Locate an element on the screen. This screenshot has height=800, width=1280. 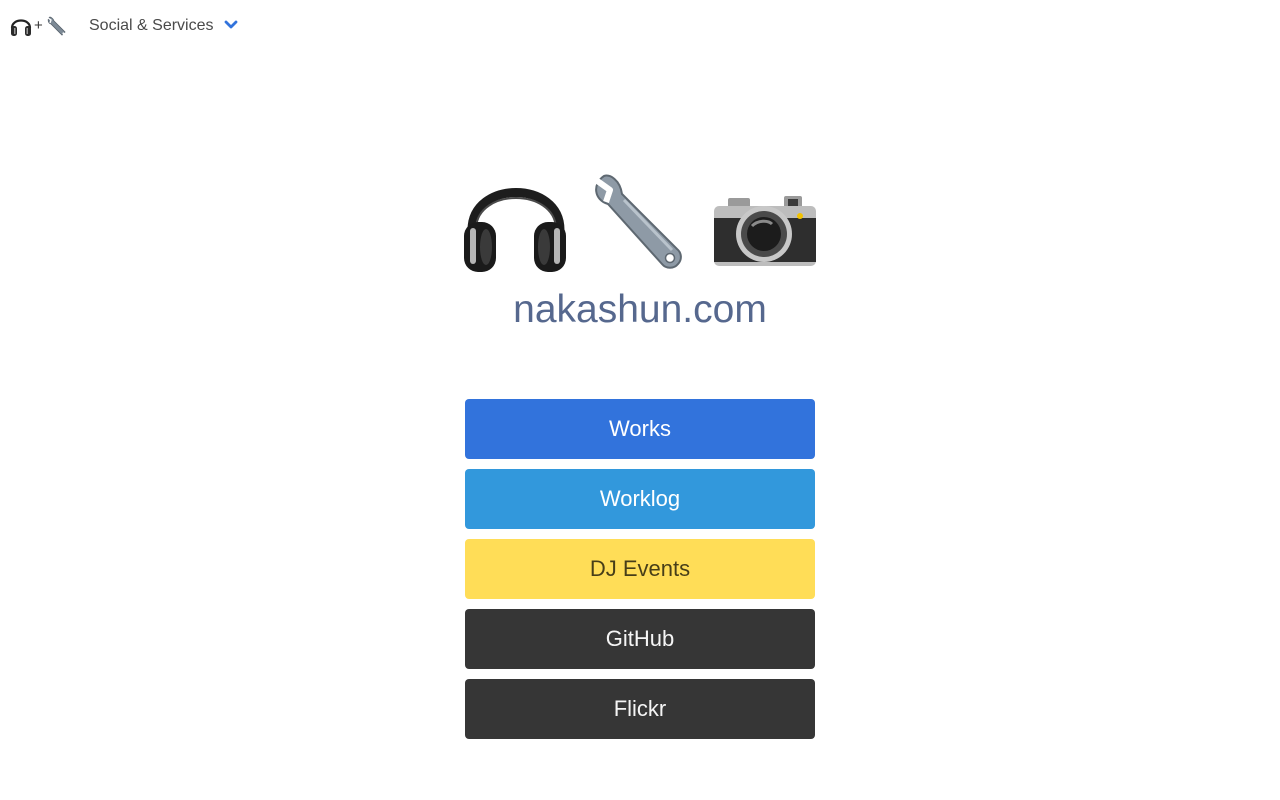
brand-logo-link: + is located at coordinates (39, 26).